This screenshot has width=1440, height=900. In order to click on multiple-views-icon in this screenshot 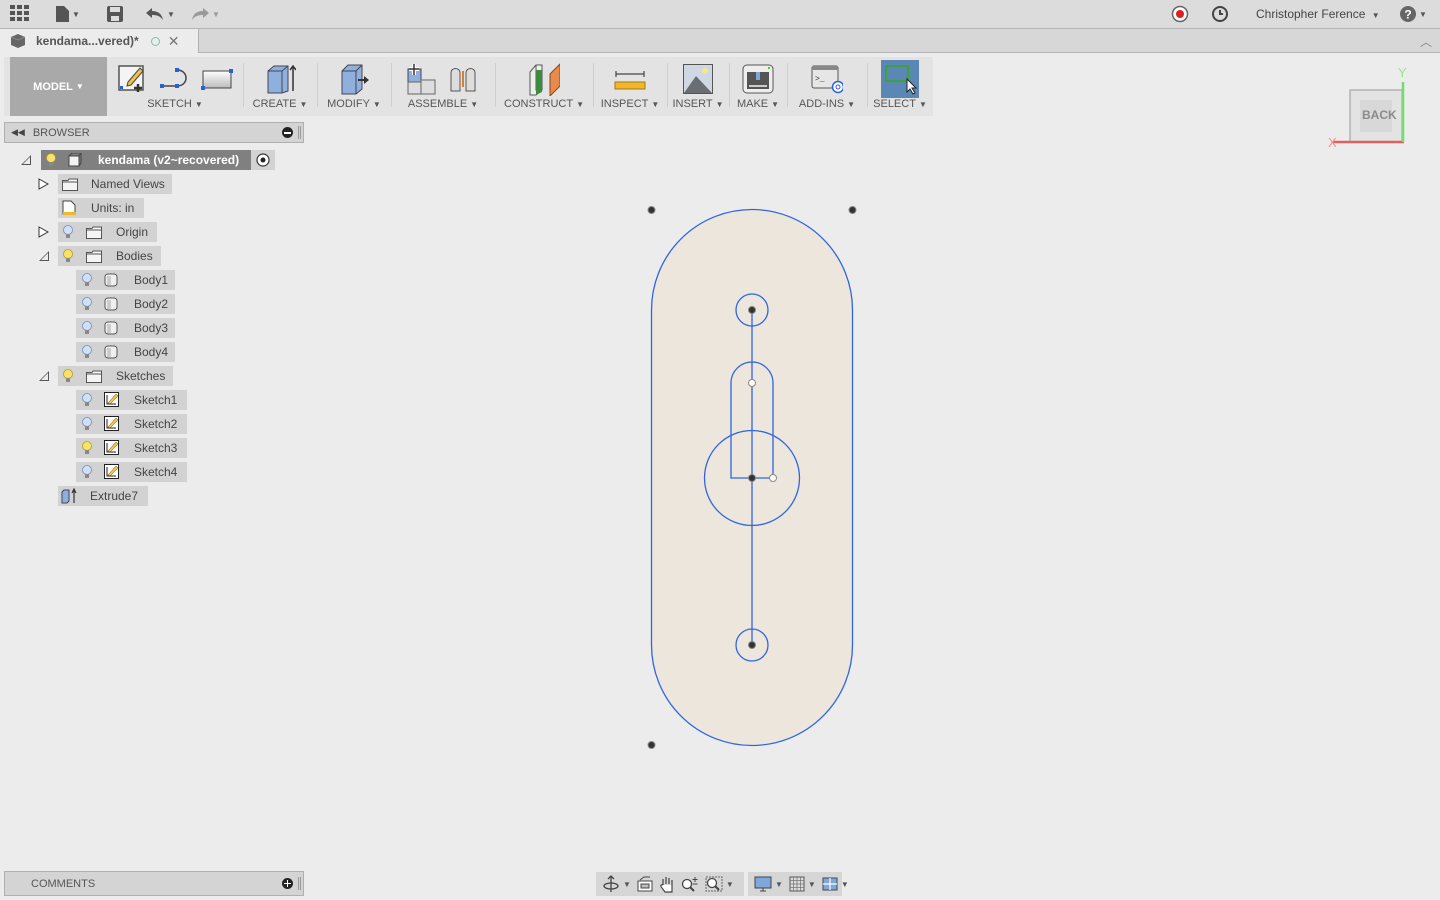, I will do `click(830, 884)`.